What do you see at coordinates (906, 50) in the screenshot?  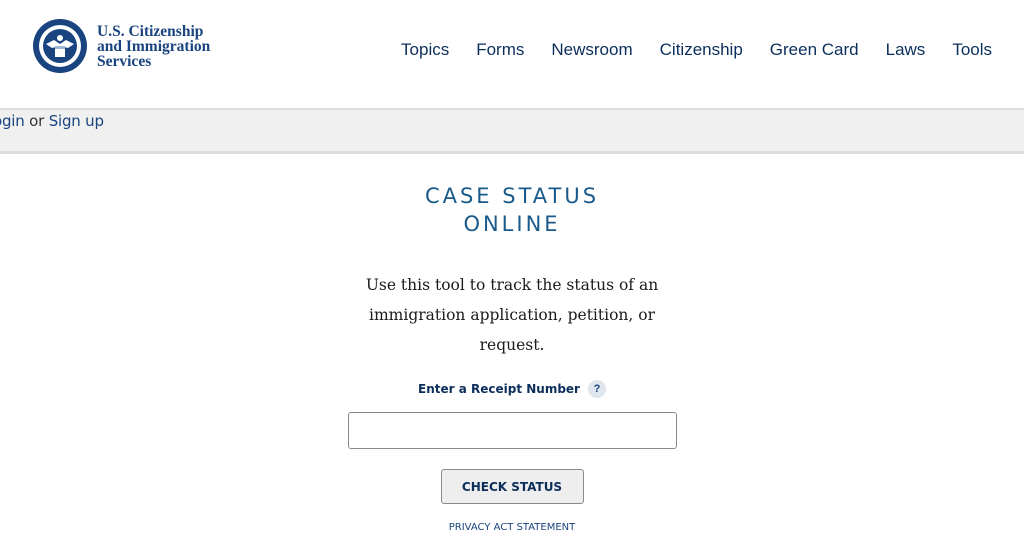 I see `nav-laws: Laws` at bounding box center [906, 50].